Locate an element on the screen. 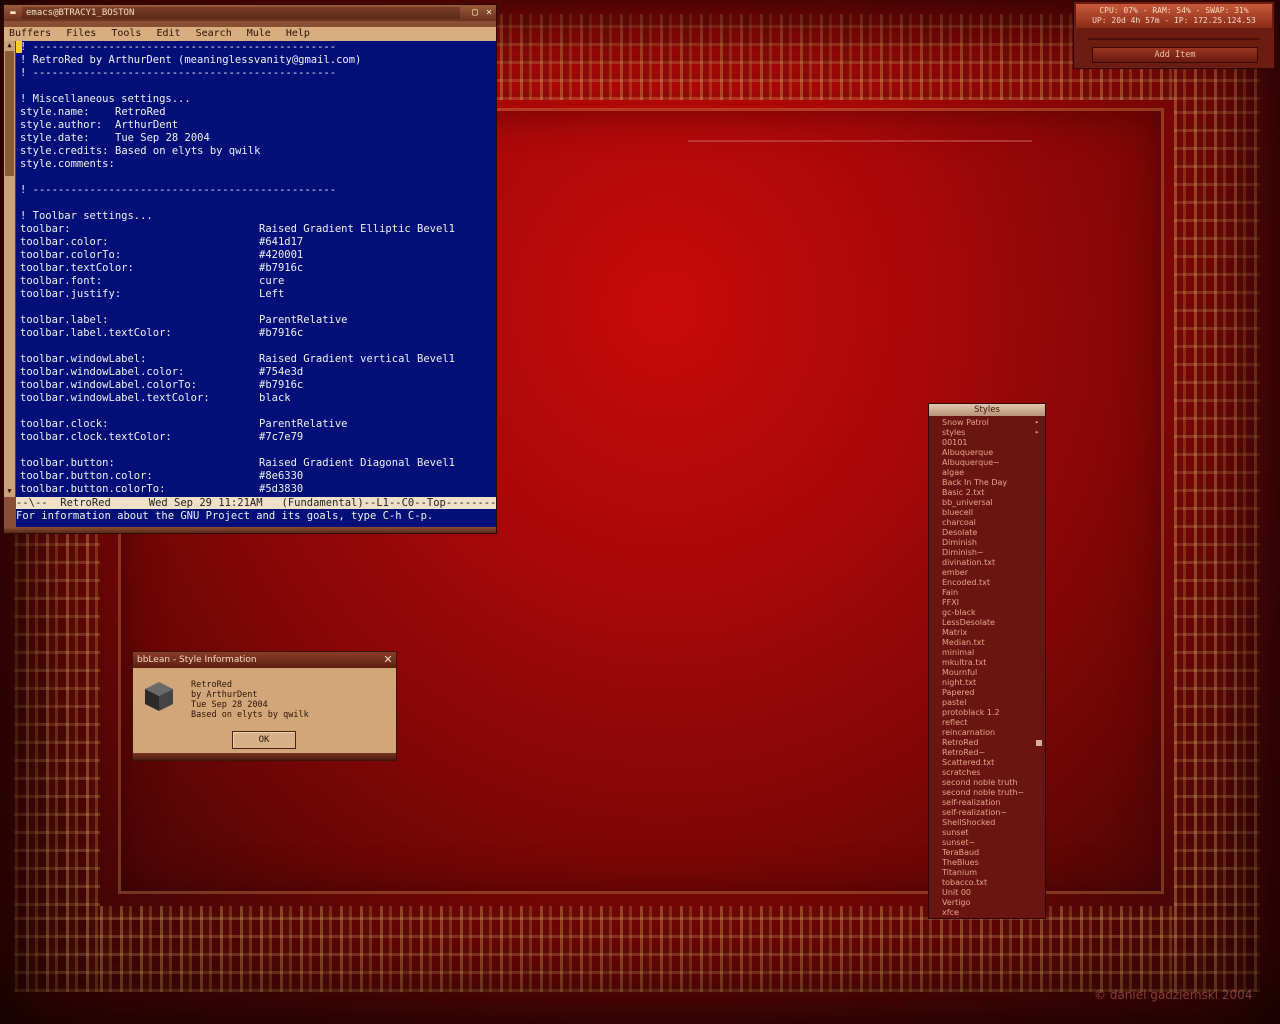 The height and width of the screenshot is (1024, 1280). styles-menu-item: 00101 is located at coordinates (992, 443).